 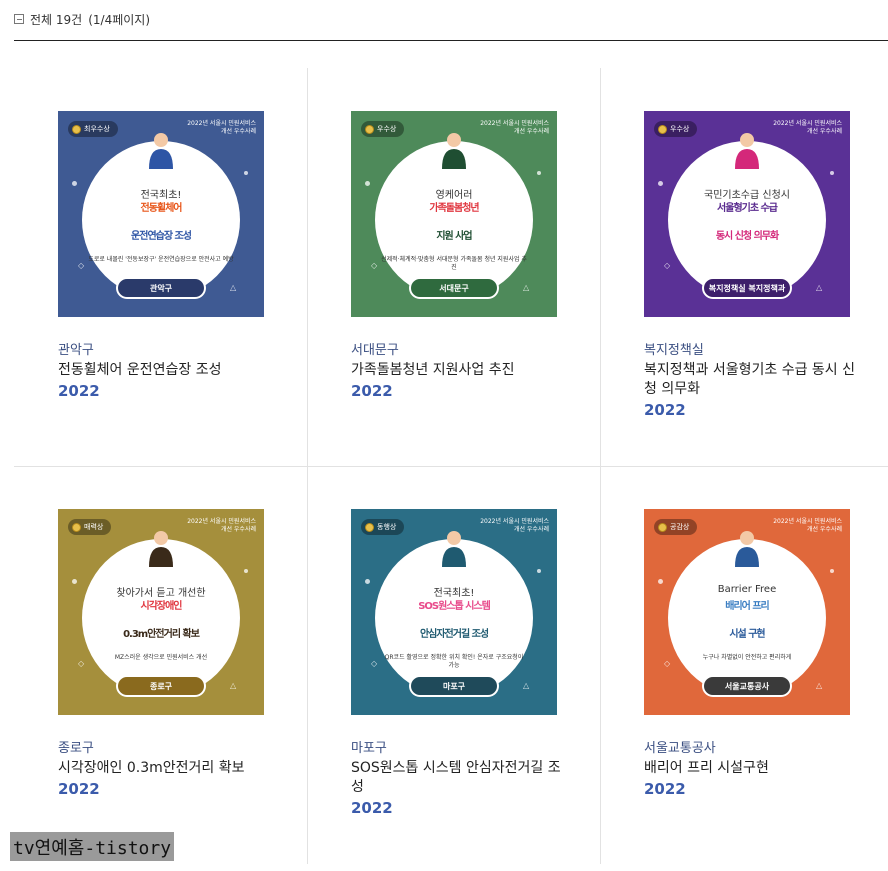 What do you see at coordinates (119, 19) in the screenshot?
I see `page-indicator: (1/4페이지)` at bounding box center [119, 19].